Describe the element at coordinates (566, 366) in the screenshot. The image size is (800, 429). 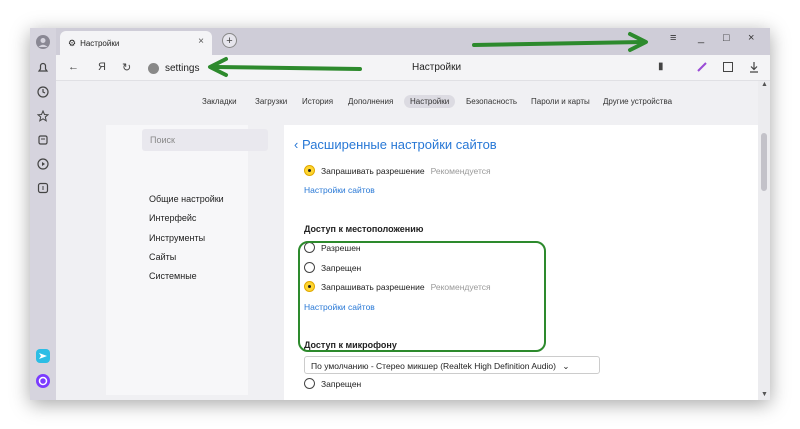
I see `chevron-down-icon: ⌄` at that location.